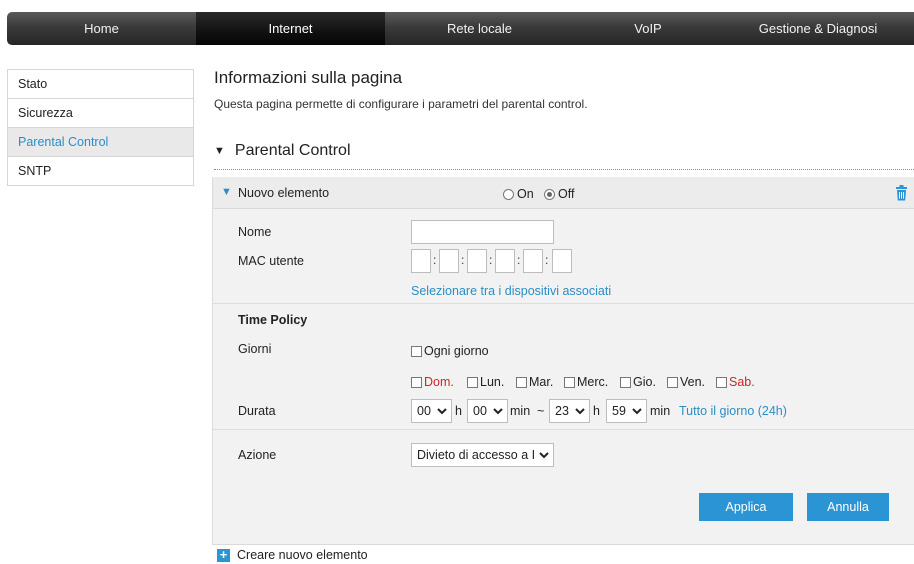 The height and width of the screenshot is (564, 914). I want to click on sidebar-item-sntp: SNTP, so click(100, 171).